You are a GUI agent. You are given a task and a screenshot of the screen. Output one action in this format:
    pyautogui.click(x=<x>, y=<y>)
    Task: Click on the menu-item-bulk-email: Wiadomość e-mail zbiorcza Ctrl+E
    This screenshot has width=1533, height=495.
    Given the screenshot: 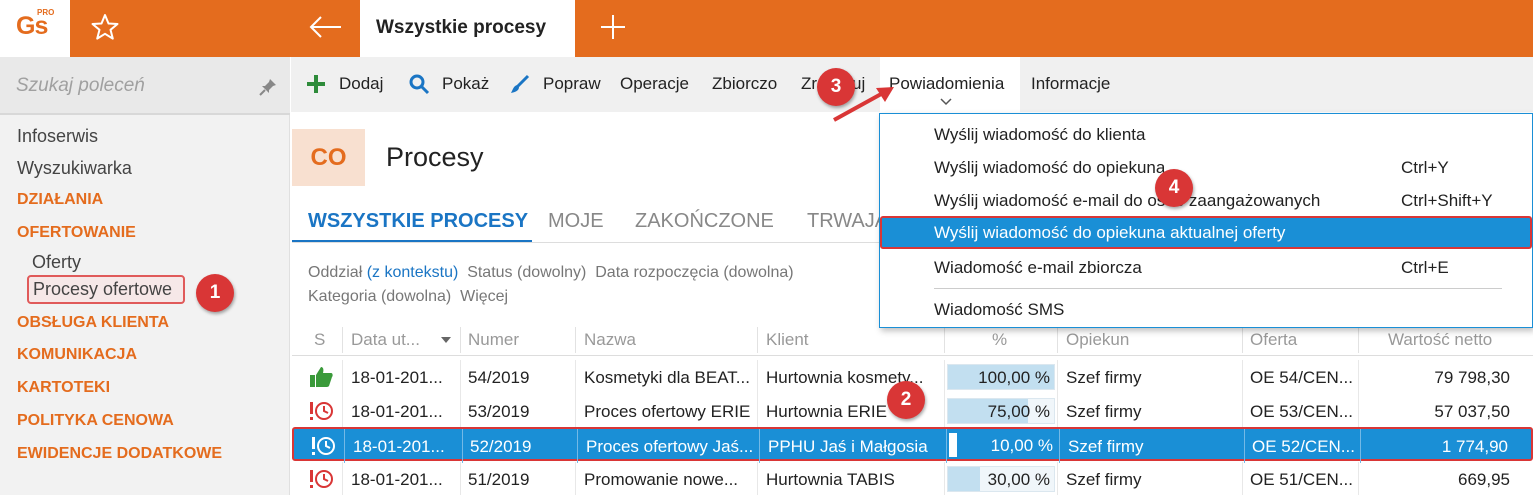 What is the action you would take?
    pyautogui.click(x=1206, y=267)
    